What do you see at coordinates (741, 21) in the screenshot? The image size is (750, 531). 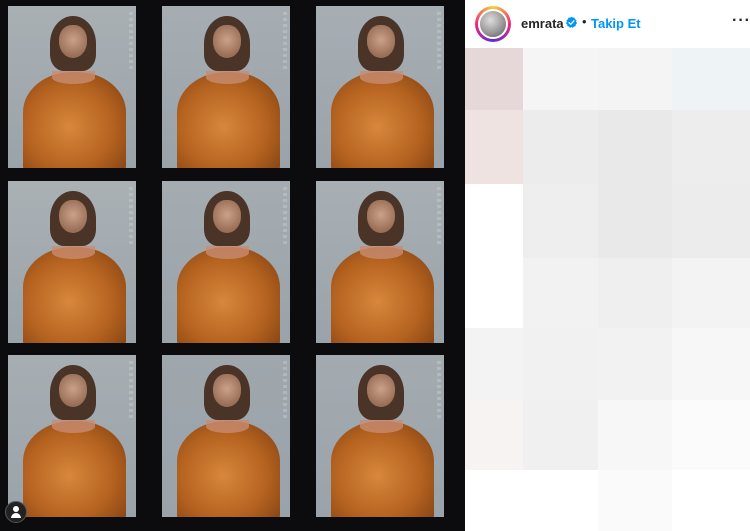 I see `more-options-icon: ···` at bounding box center [741, 21].